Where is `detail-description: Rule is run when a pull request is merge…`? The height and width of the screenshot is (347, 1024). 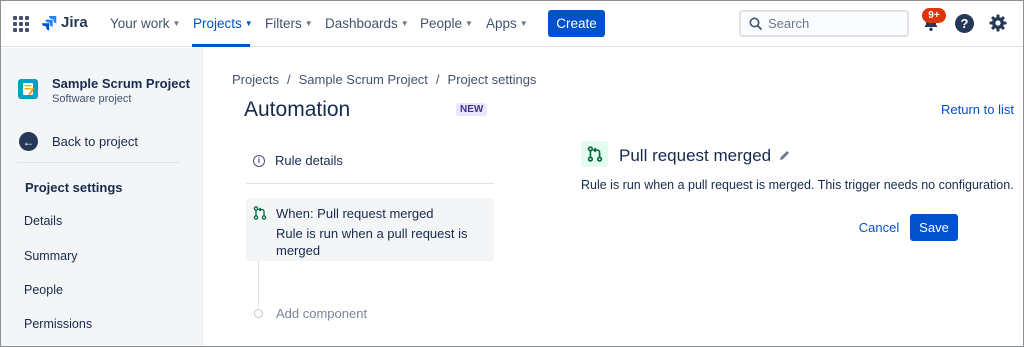 detail-description: Rule is run when a pull request is merge… is located at coordinates (797, 185).